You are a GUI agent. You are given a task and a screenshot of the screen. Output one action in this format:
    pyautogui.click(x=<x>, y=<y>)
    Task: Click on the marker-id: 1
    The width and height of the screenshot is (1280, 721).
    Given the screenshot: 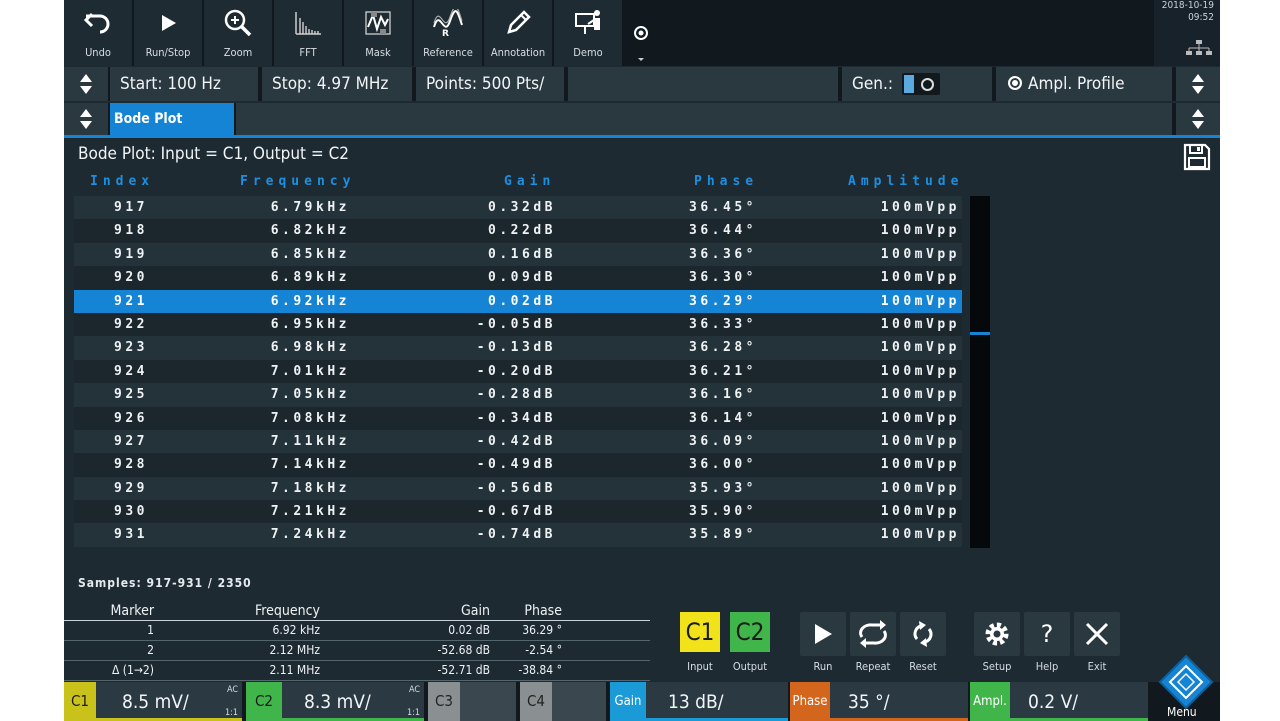 What is the action you would take?
    pyautogui.click(x=150, y=630)
    